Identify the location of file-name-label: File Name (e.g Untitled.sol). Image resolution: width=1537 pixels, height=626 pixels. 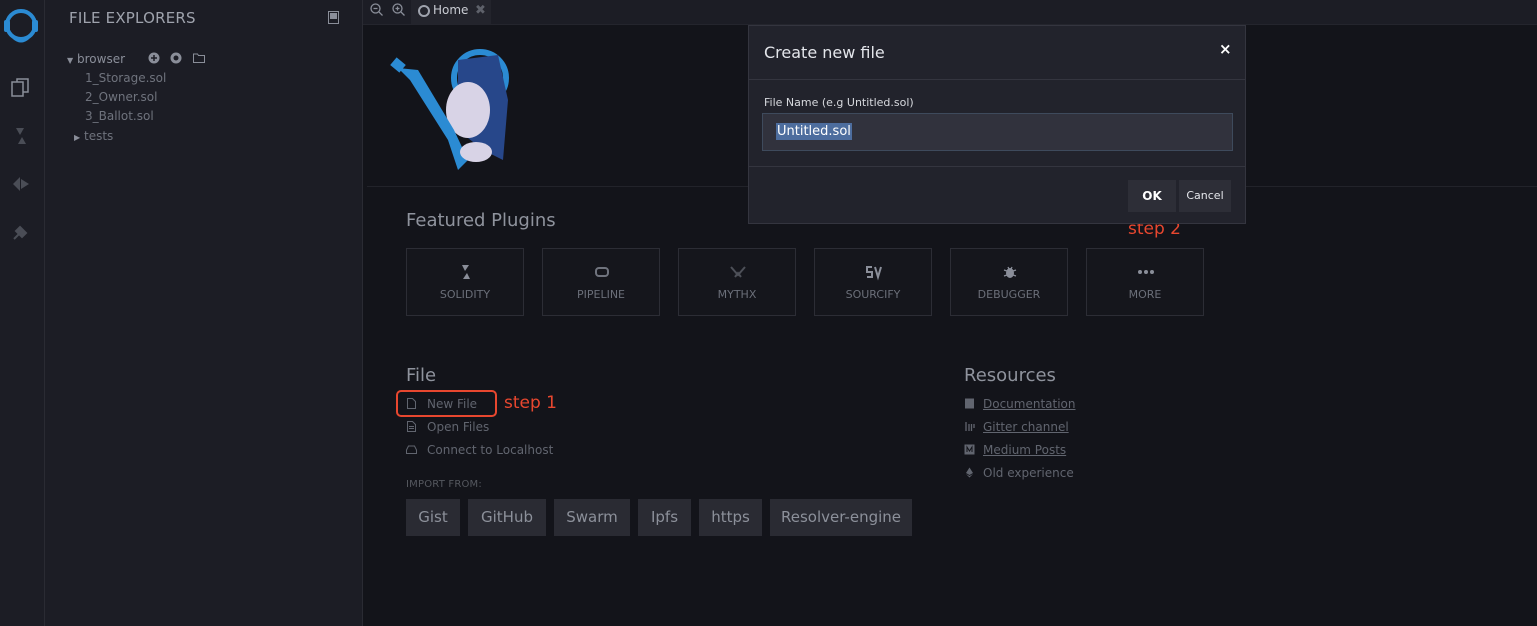
(839, 102).